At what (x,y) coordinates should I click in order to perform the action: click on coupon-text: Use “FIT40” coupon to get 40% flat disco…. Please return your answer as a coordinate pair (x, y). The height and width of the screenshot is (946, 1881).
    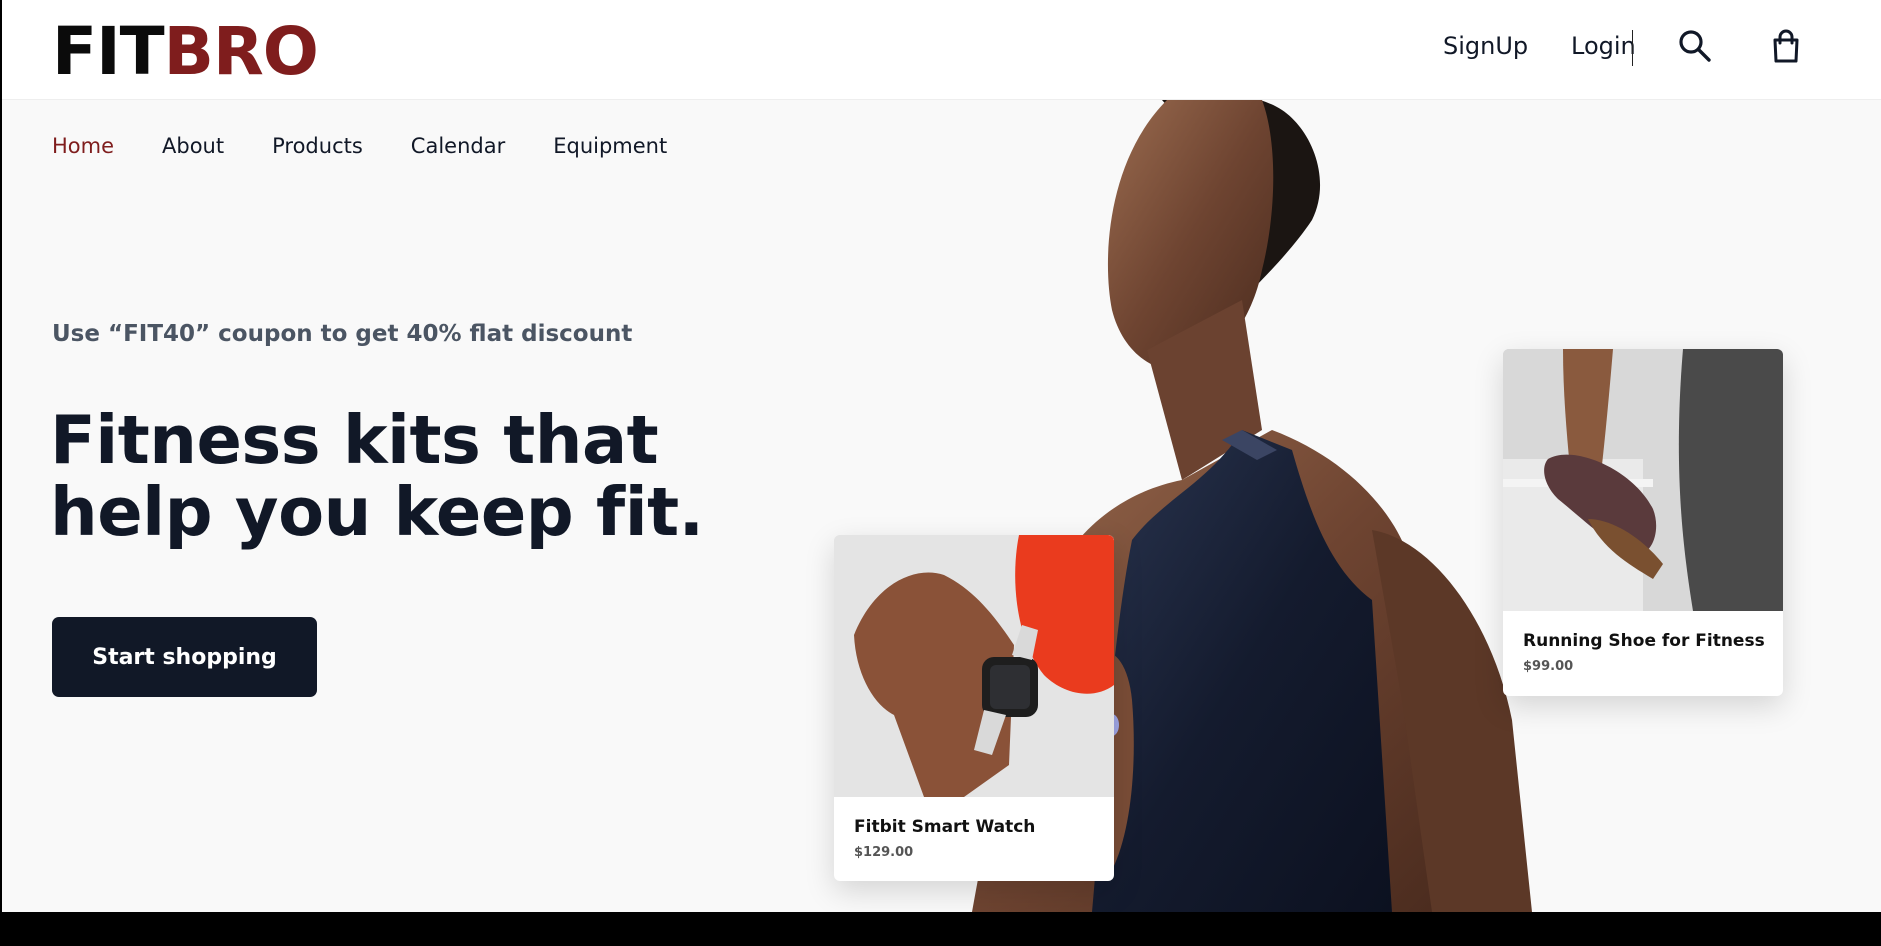
    Looking at the image, I should click on (342, 334).